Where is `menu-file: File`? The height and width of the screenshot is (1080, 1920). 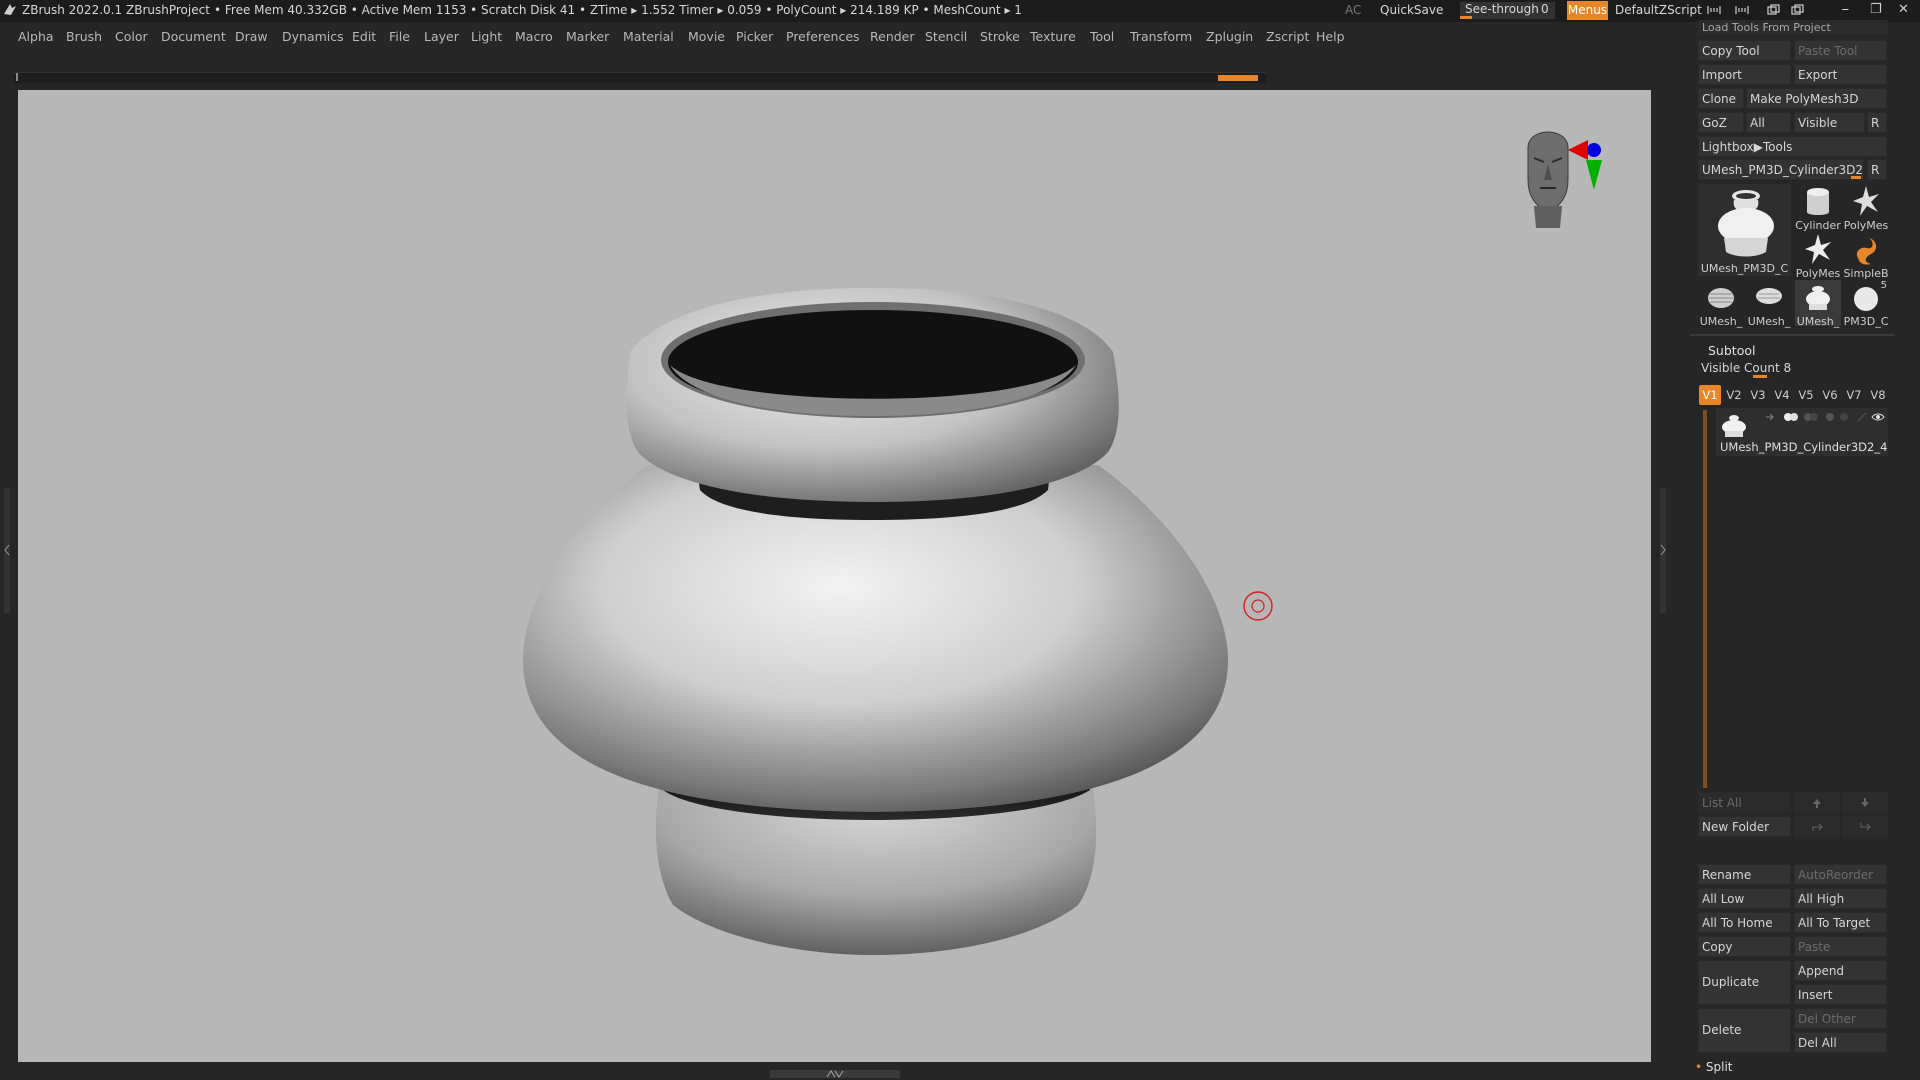 menu-file: File is located at coordinates (399, 36).